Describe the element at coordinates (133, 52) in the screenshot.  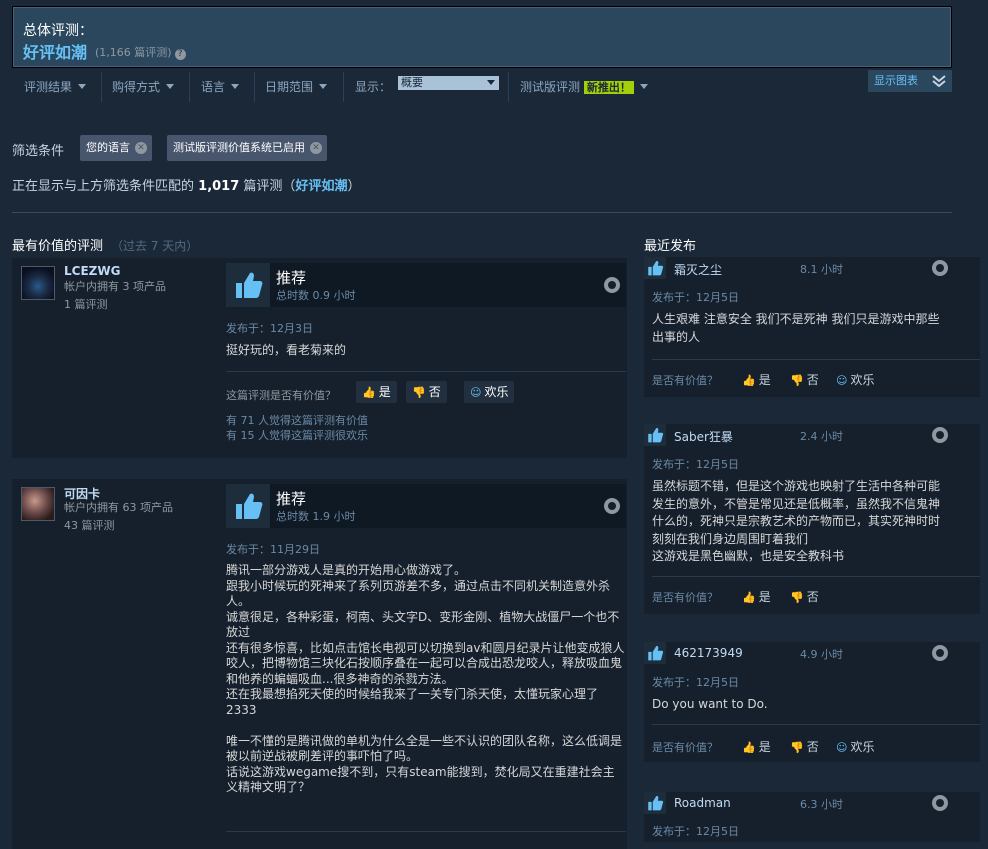
I see `summary-count-text: (1,166 篇评测)` at that location.